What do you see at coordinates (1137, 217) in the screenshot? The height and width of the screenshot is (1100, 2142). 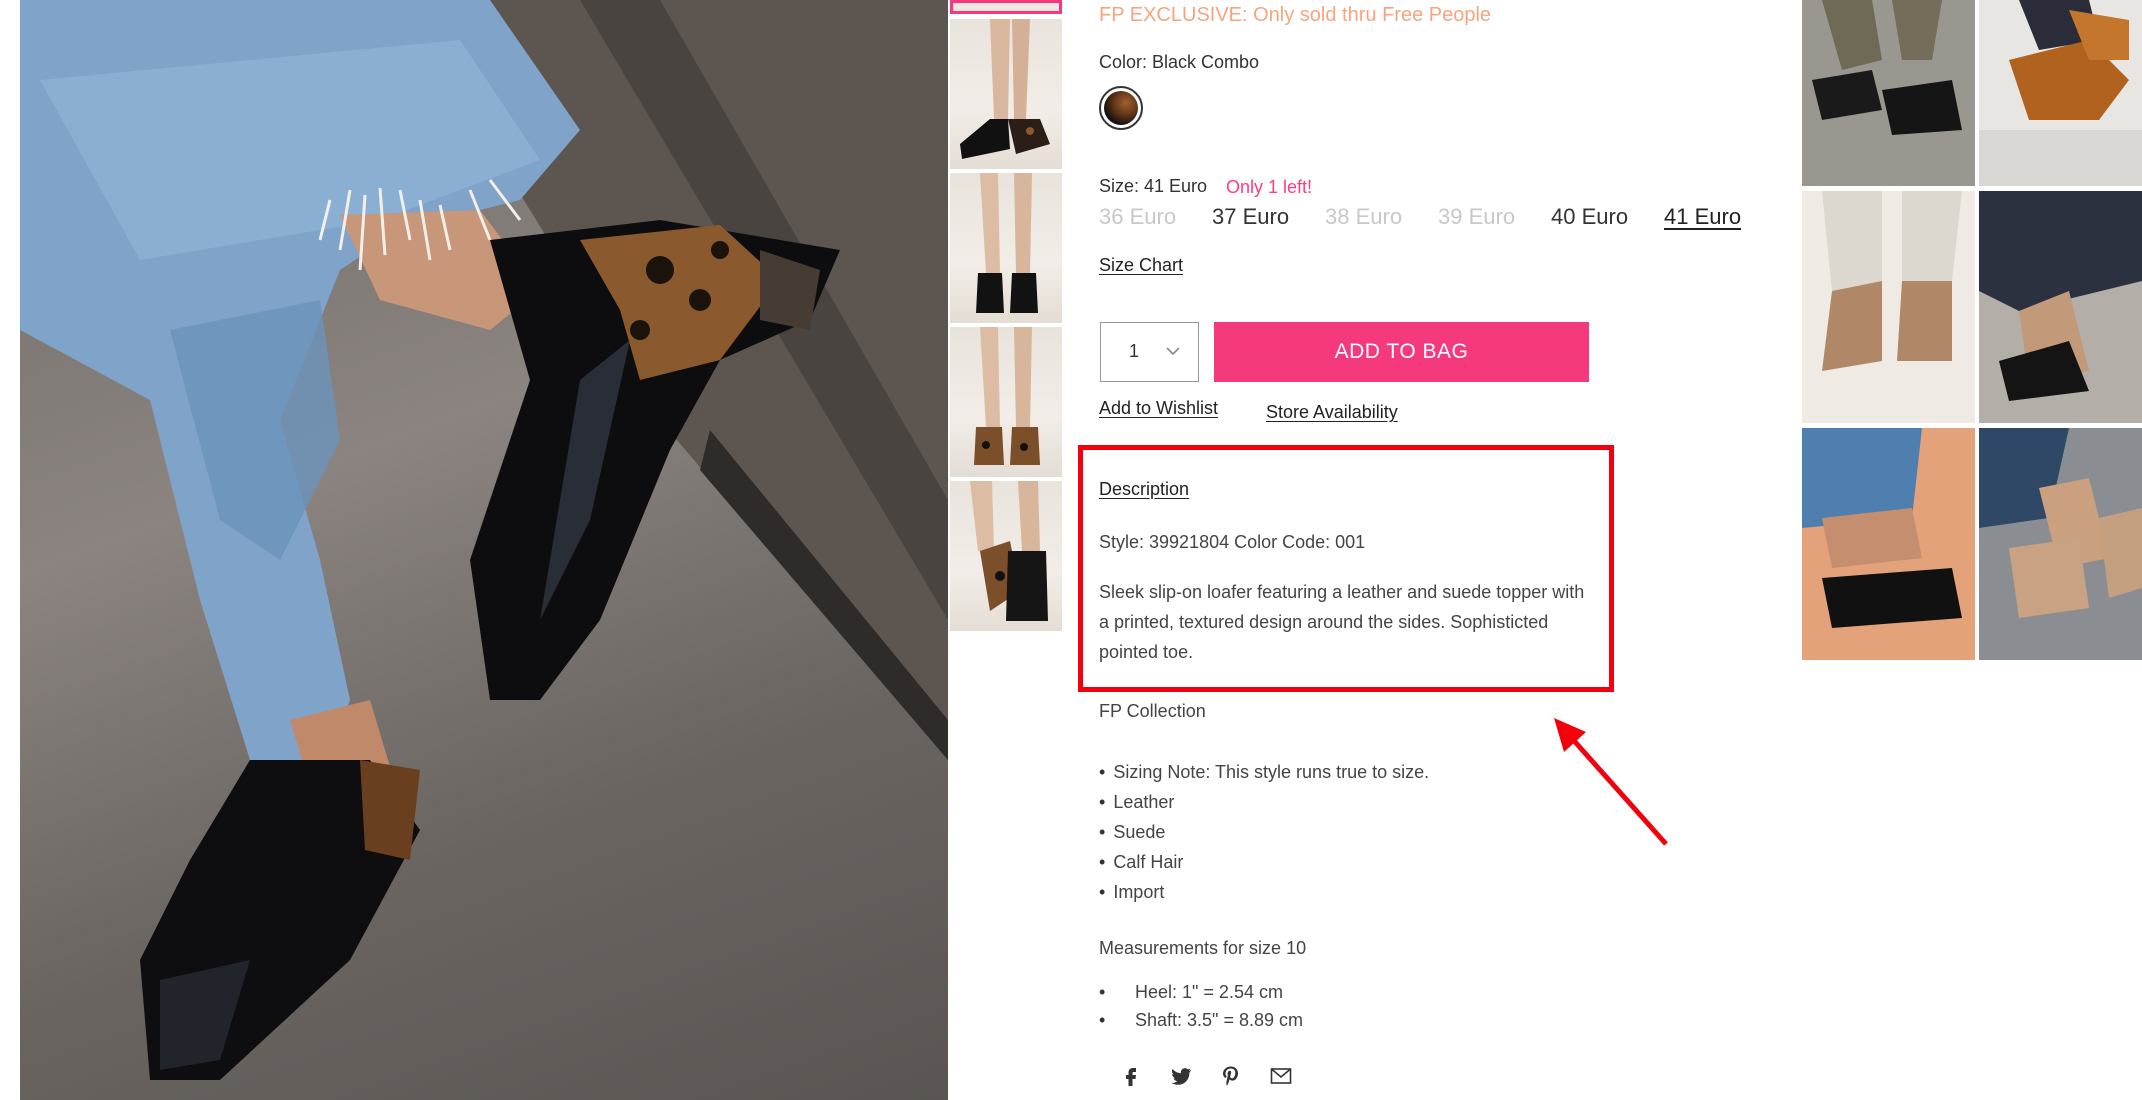 I see `size-option-36: 36 Euro` at bounding box center [1137, 217].